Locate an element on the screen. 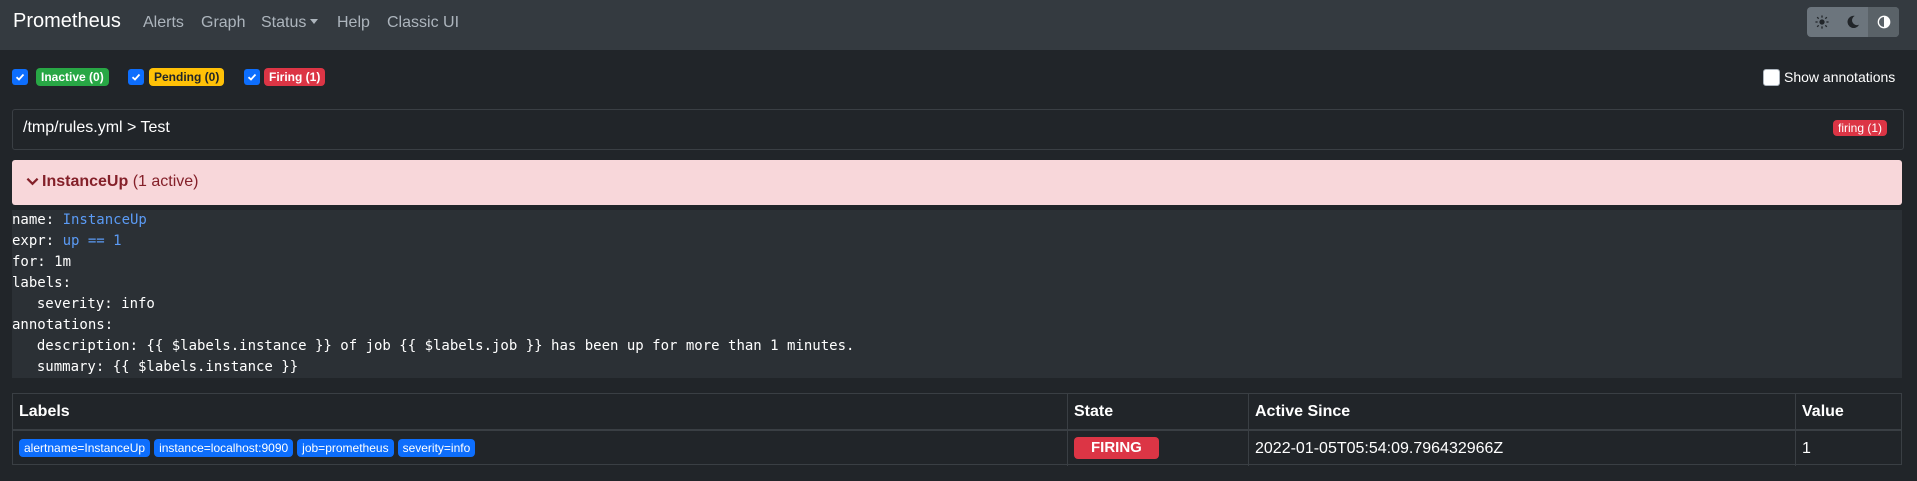  caret-down-icon is located at coordinates (314, 21).